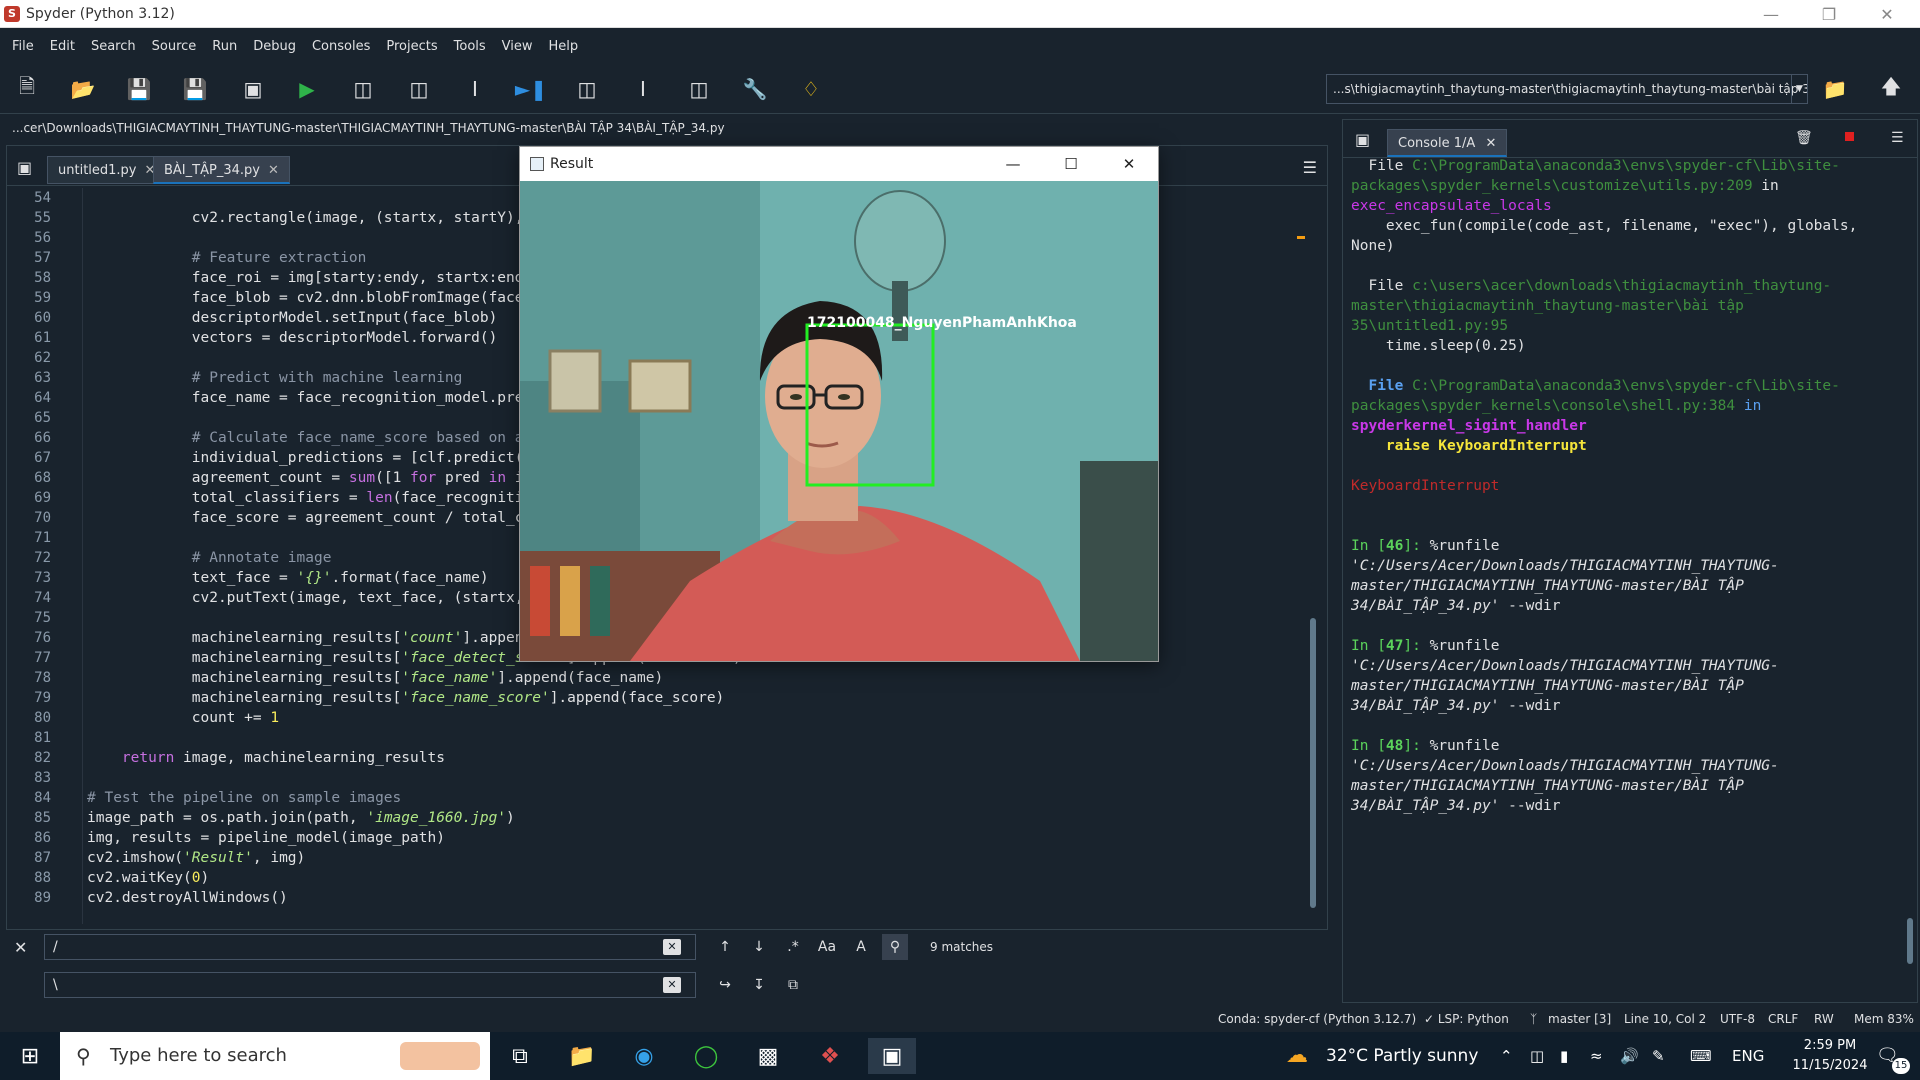  Describe the element at coordinates (195, 89) in the screenshot. I see `save-all-icon: 💾` at that location.